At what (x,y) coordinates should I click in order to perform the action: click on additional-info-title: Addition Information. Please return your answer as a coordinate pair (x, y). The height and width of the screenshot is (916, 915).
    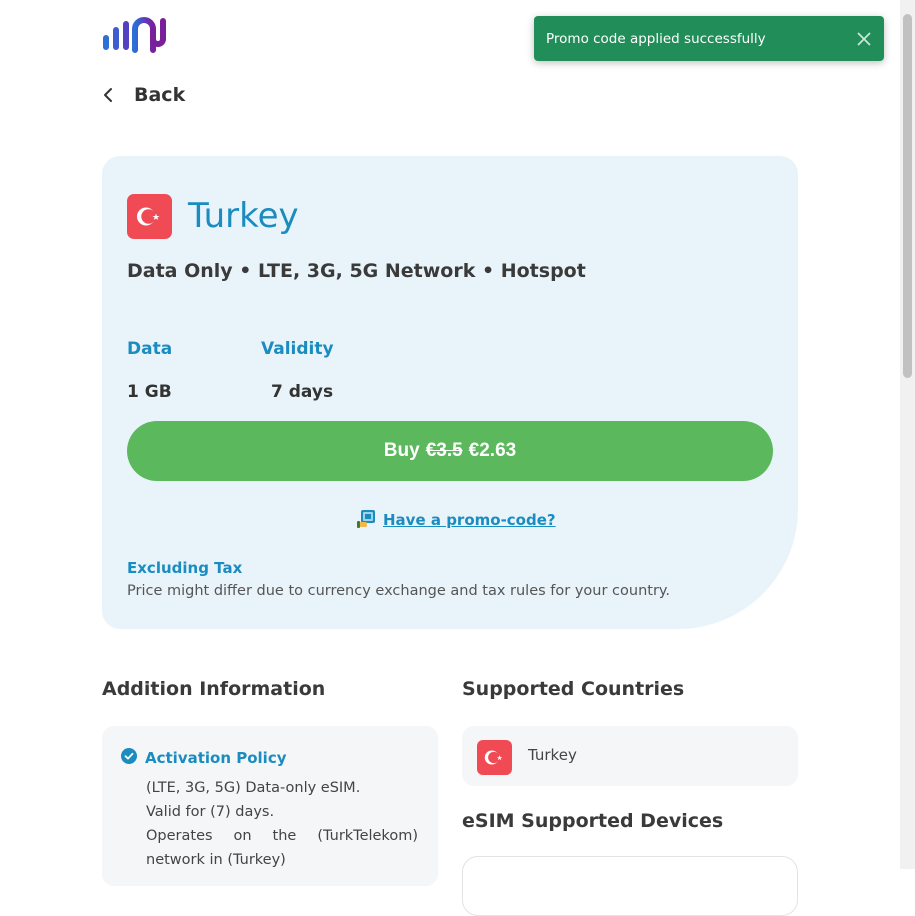
    Looking at the image, I should click on (214, 689).